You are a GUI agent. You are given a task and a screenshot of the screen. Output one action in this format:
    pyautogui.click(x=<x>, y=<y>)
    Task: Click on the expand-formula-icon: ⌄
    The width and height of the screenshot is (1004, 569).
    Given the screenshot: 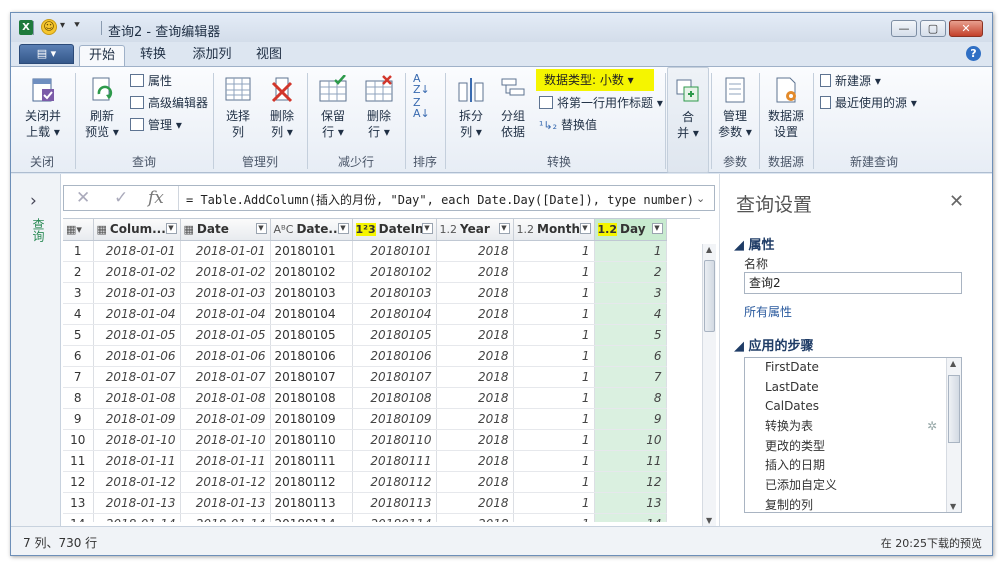 What is the action you would take?
    pyautogui.click(x=700, y=198)
    